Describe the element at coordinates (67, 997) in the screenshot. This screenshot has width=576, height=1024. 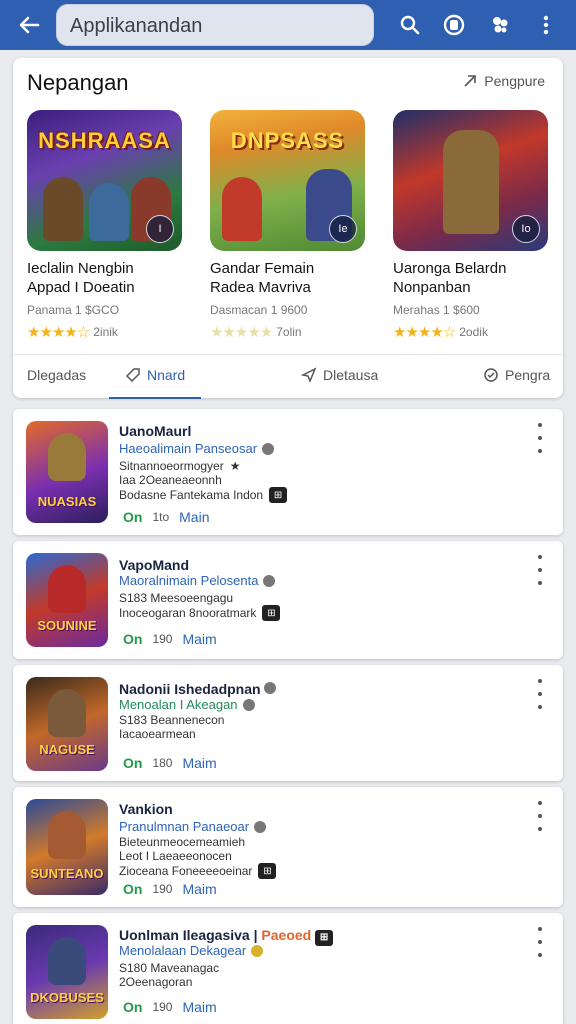
I see `app-logo: DKOBUSES` at that location.